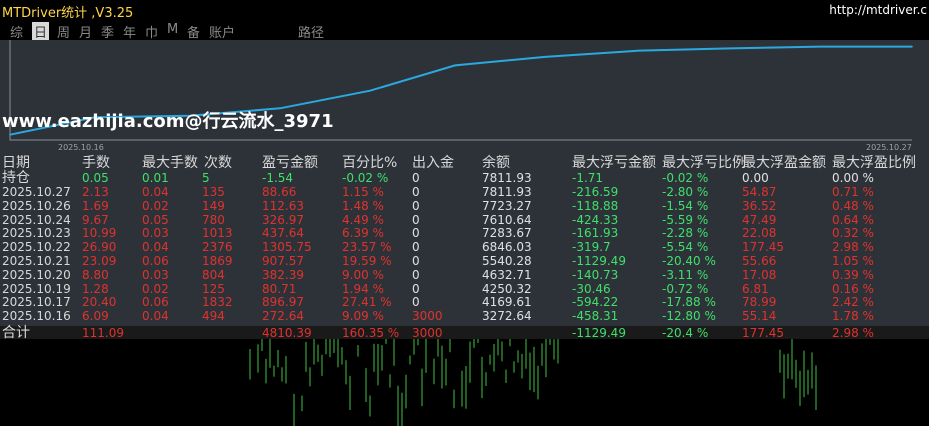 Image resolution: width=929 pixels, height=426 pixels. I want to click on cell-max-float-profit-pct: 1.78 %, so click(853, 316).